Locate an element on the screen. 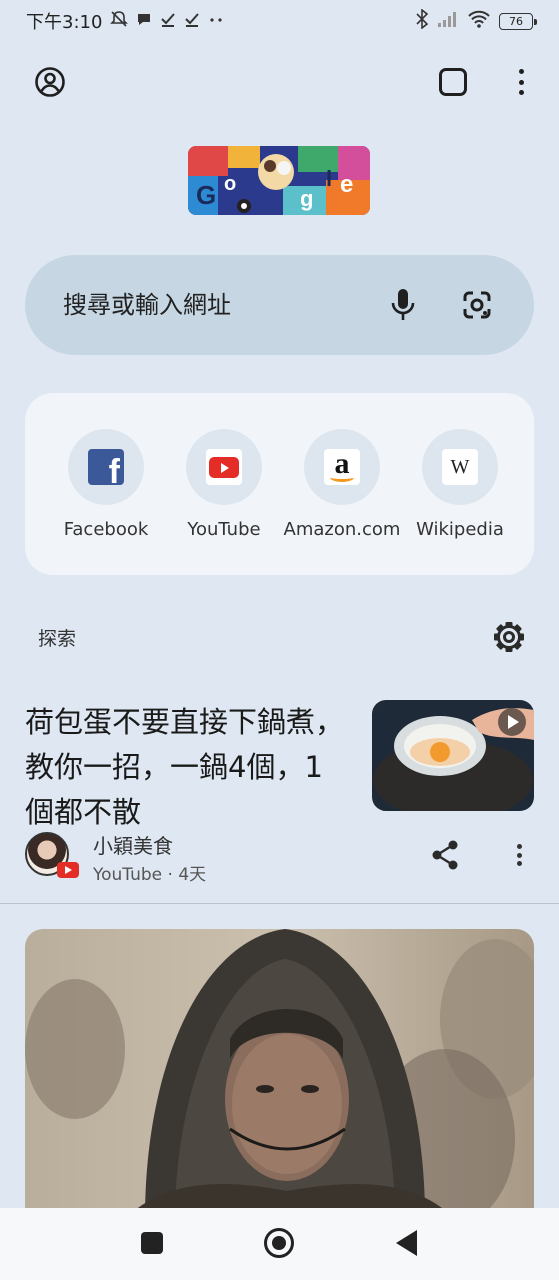 The height and width of the screenshot is (1280, 559). divider is located at coordinates (279, 903).